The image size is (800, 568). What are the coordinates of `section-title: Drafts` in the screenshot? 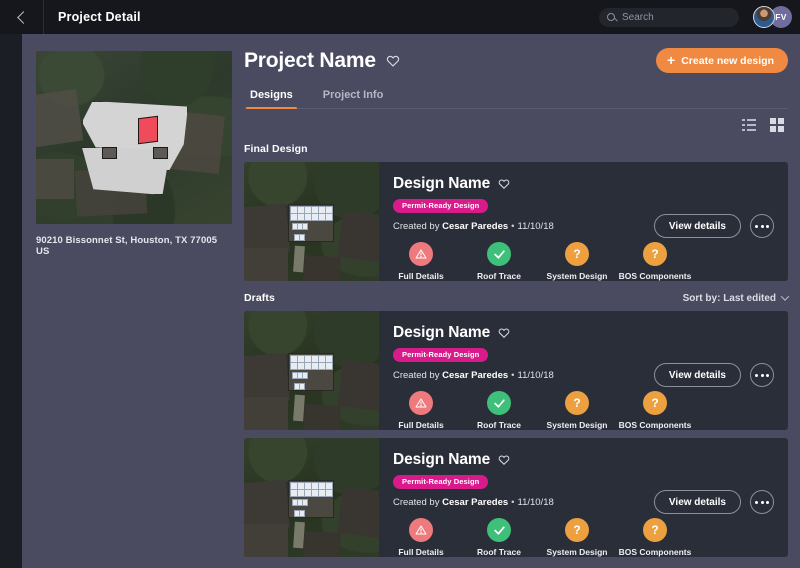 It's located at (259, 298).